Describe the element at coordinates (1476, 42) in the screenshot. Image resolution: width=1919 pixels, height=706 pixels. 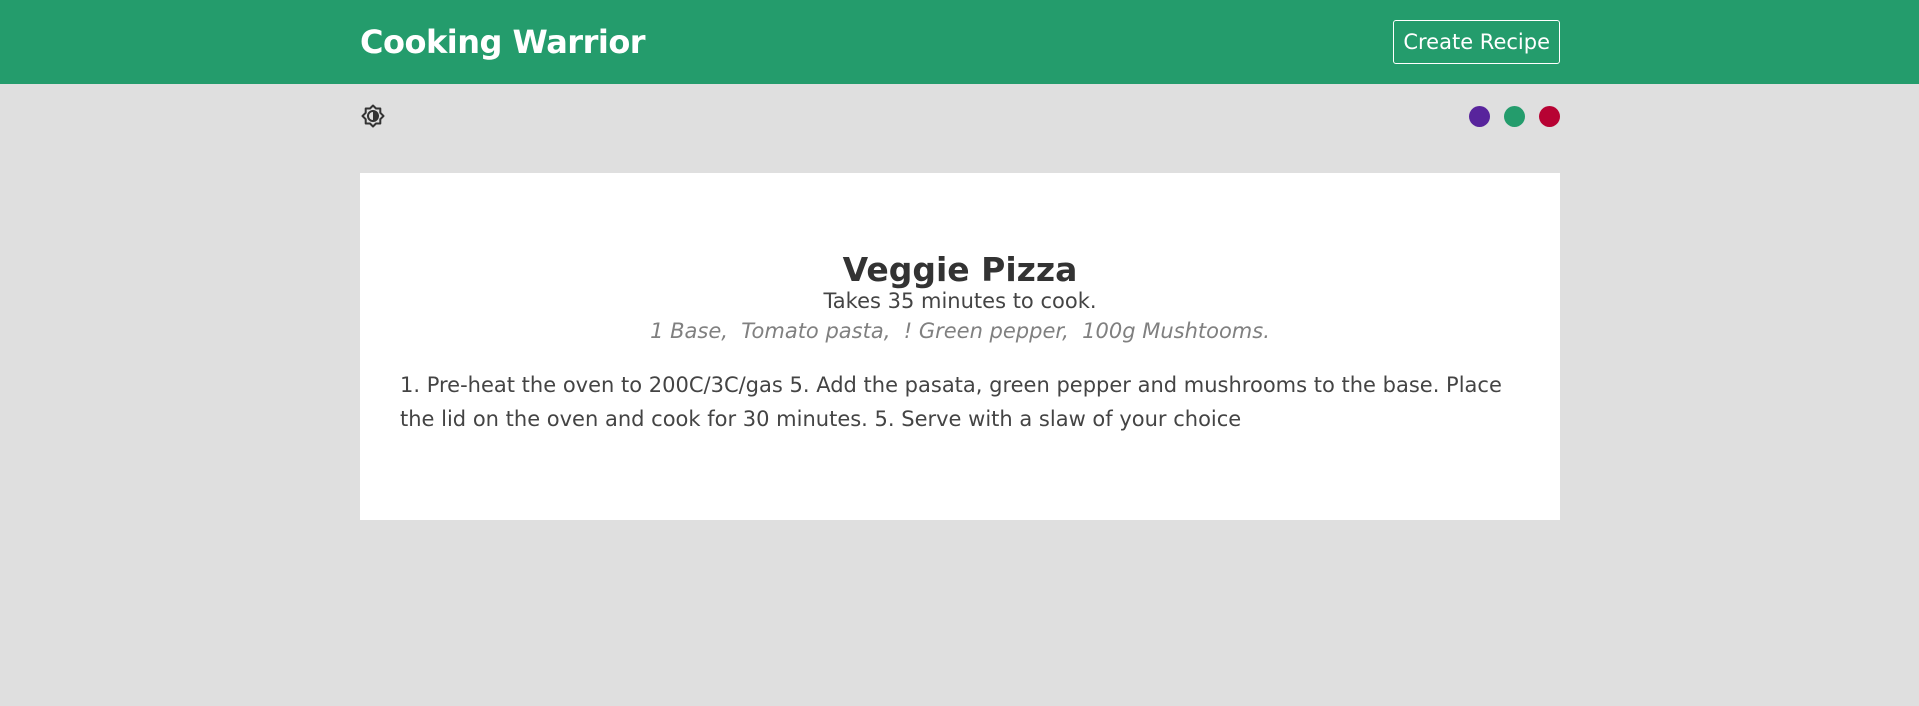
I see `create-recipe-button: Create Recipe` at that location.